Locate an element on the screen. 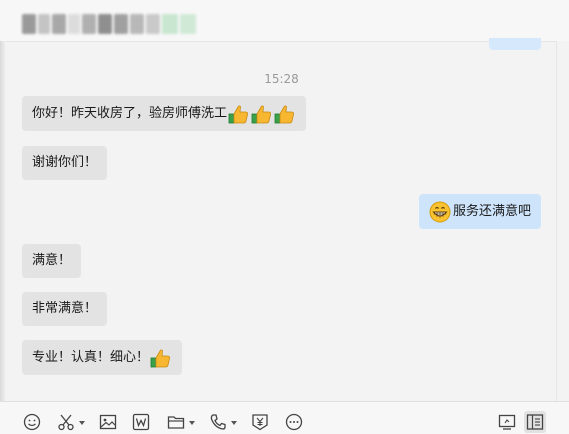  input-toolbar is located at coordinates (284, 417).